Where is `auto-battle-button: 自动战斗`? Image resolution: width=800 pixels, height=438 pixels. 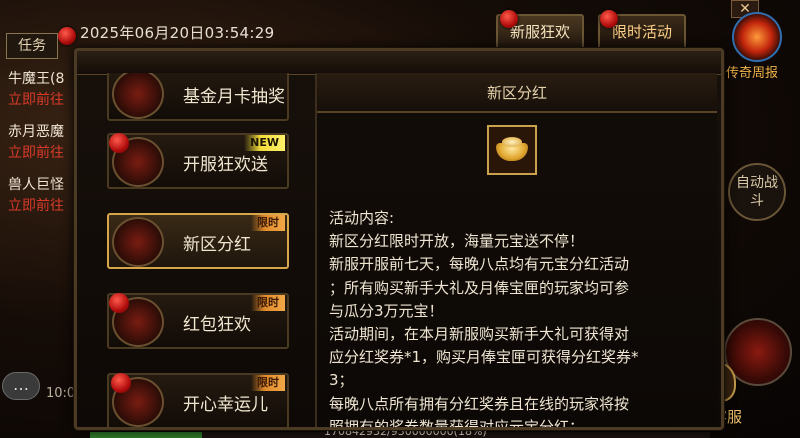 auto-battle-button: 自动战斗 is located at coordinates (757, 192).